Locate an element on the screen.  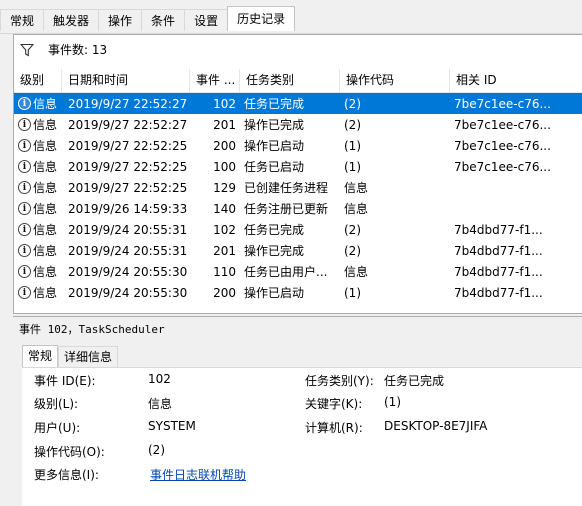
opcode-value: (2) is located at coordinates (156, 450).